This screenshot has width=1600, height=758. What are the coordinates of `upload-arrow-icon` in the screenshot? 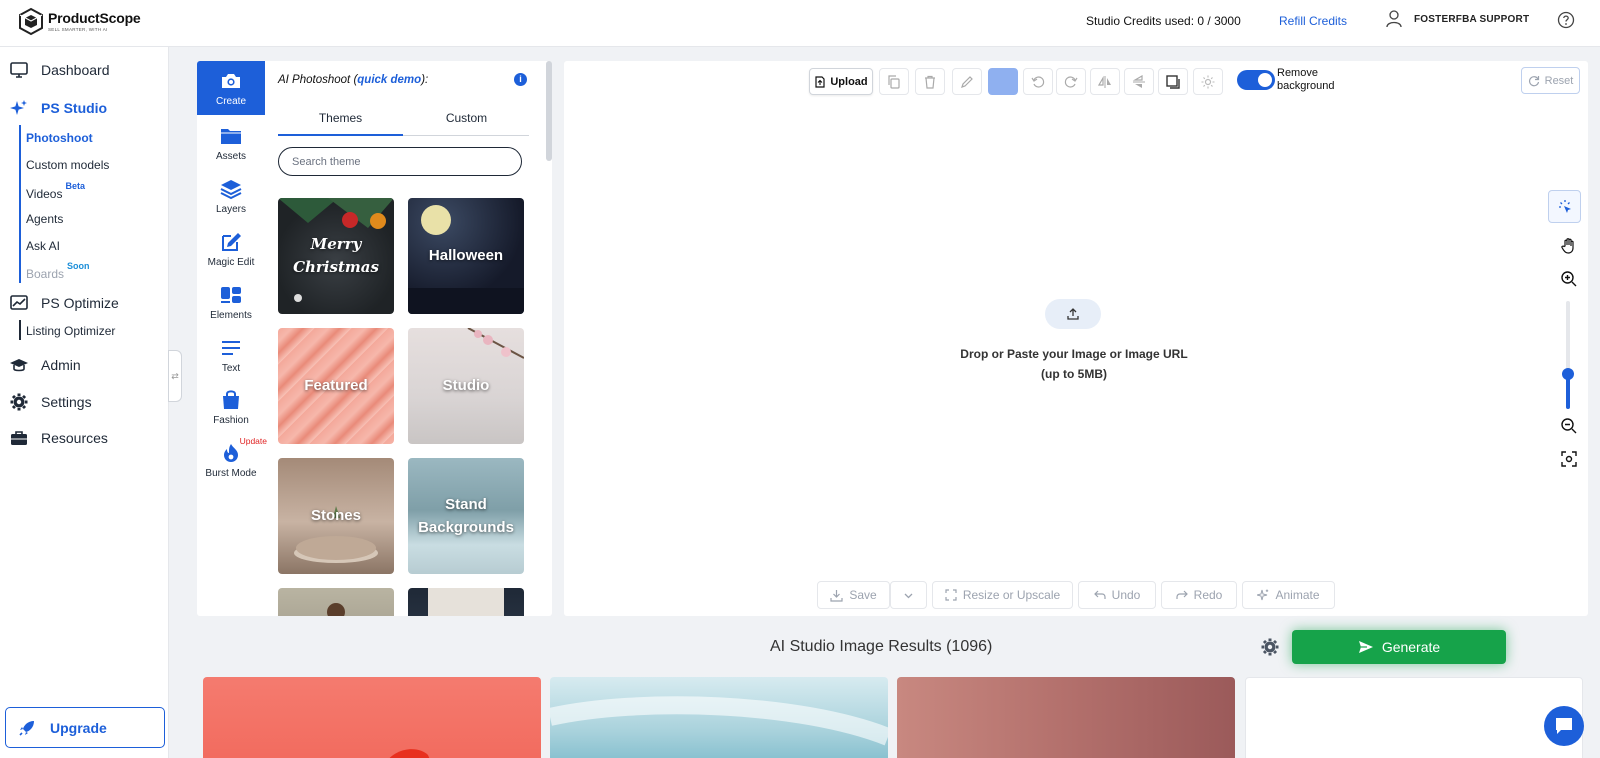 It's located at (1073, 314).